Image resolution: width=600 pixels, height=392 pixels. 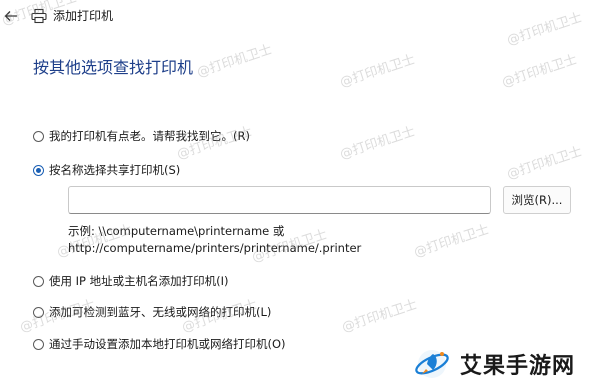 I want to click on radio-old-printer, so click(x=38, y=136).